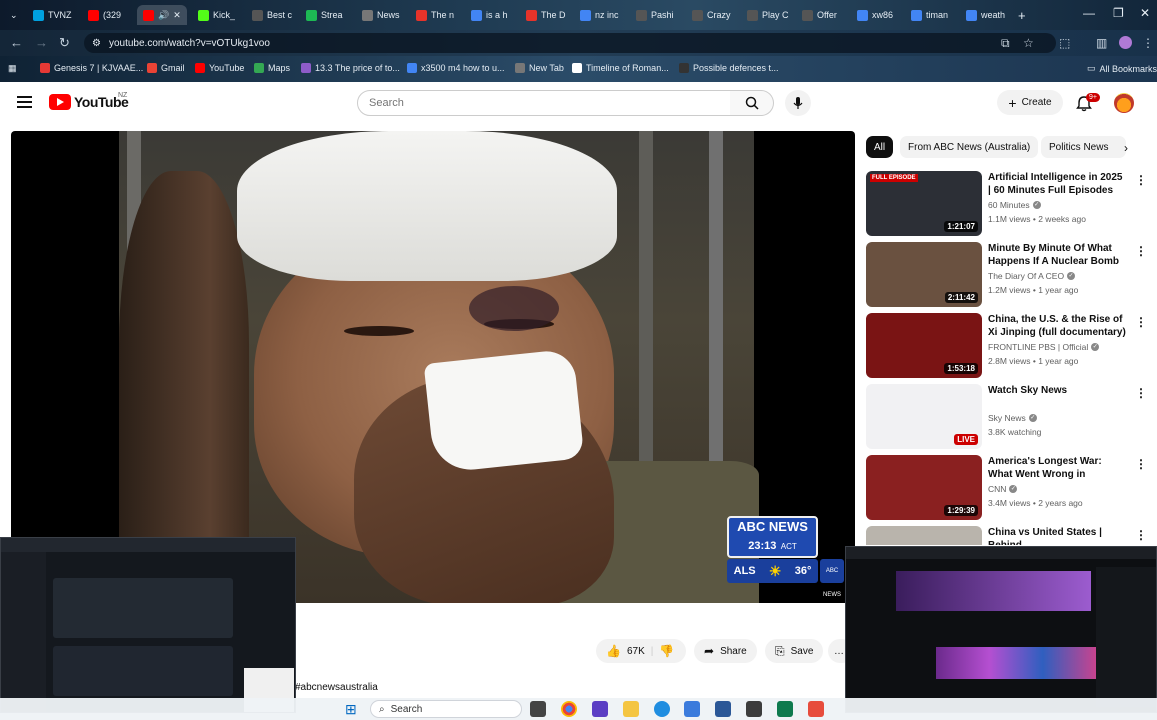 Image resolution: width=1157 pixels, height=720 pixels. I want to click on video-thumbnail: LIVE, so click(924, 416).